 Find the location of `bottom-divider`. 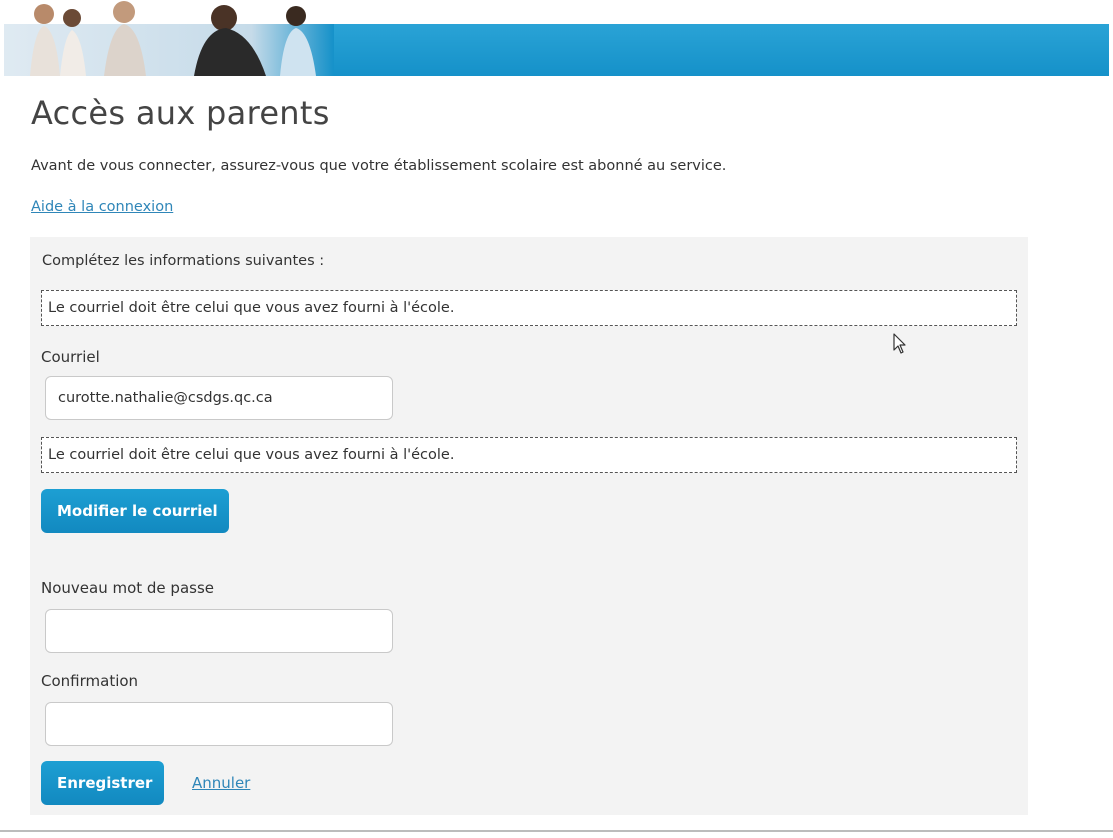

bottom-divider is located at coordinates (556, 831).